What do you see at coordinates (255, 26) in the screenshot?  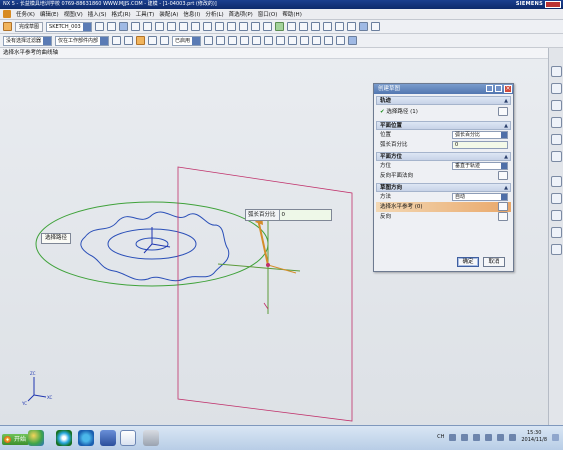 I see `extend-icon` at bounding box center [255, 26].